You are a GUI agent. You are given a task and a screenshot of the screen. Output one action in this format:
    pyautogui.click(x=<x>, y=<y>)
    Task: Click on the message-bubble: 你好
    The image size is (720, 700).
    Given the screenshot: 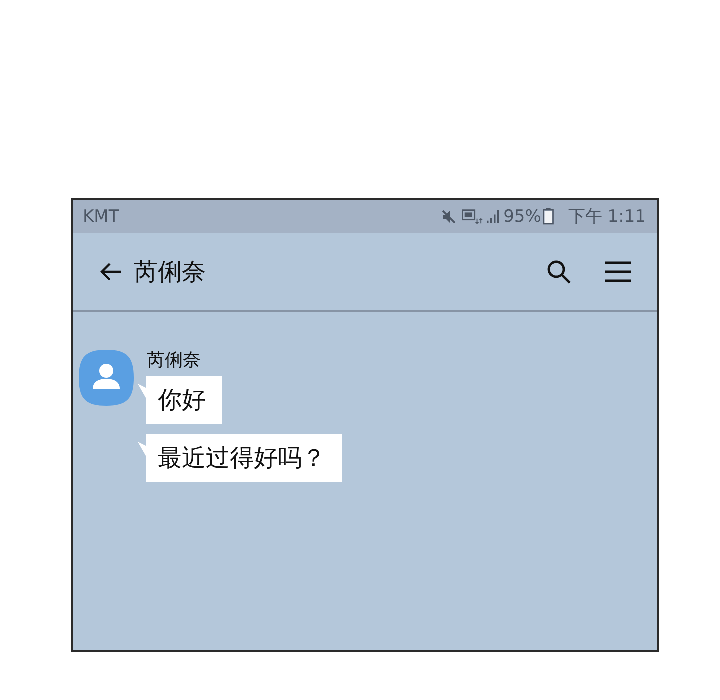 What is the action you would take?
    pyautogui.click(x=180, y=400)
    